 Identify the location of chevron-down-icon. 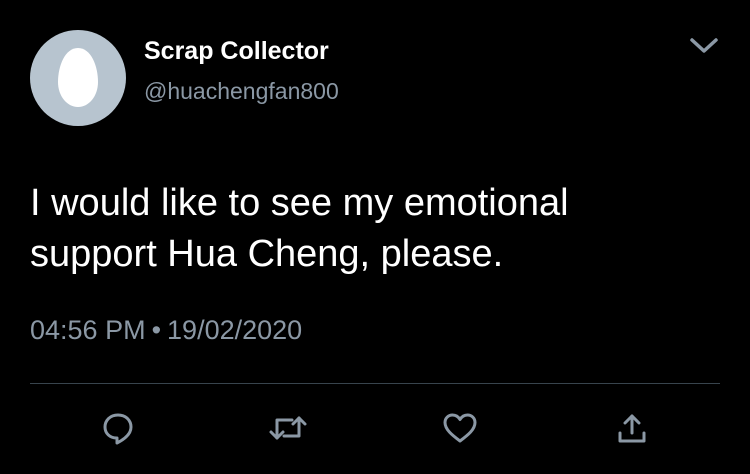
(704, 45).